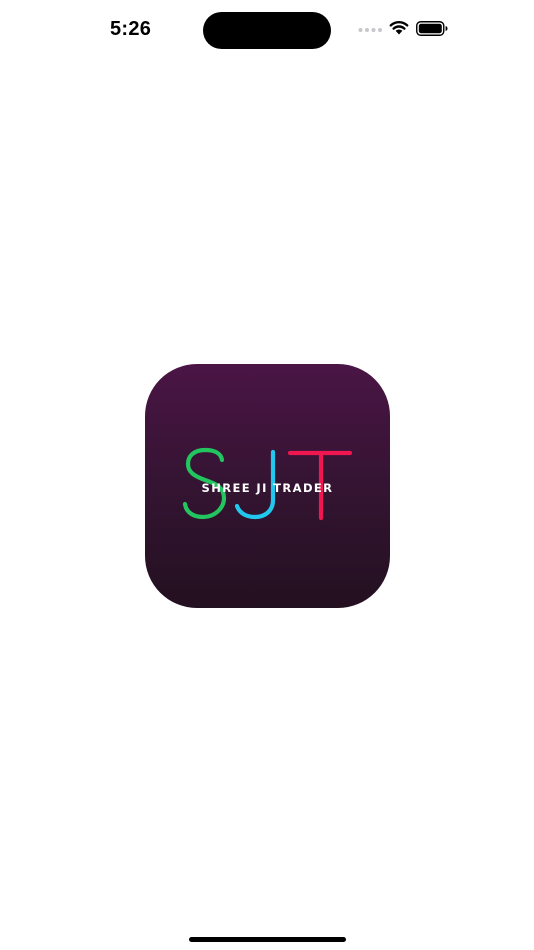 The height and width of the screenshot is (950, 534). I want to click on app-logo: SHREE JI TRADER, so click(267, 486).